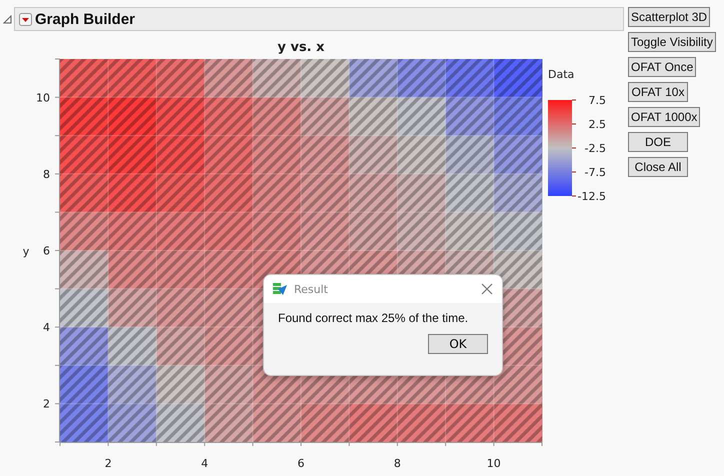 Image resolution: width=724 pixels, height=476 pixels. What do you see at coordinates (669, 17) in the screenshot?
I see `action-button: Scatterplot 3D` at bounding box center [669, 17].